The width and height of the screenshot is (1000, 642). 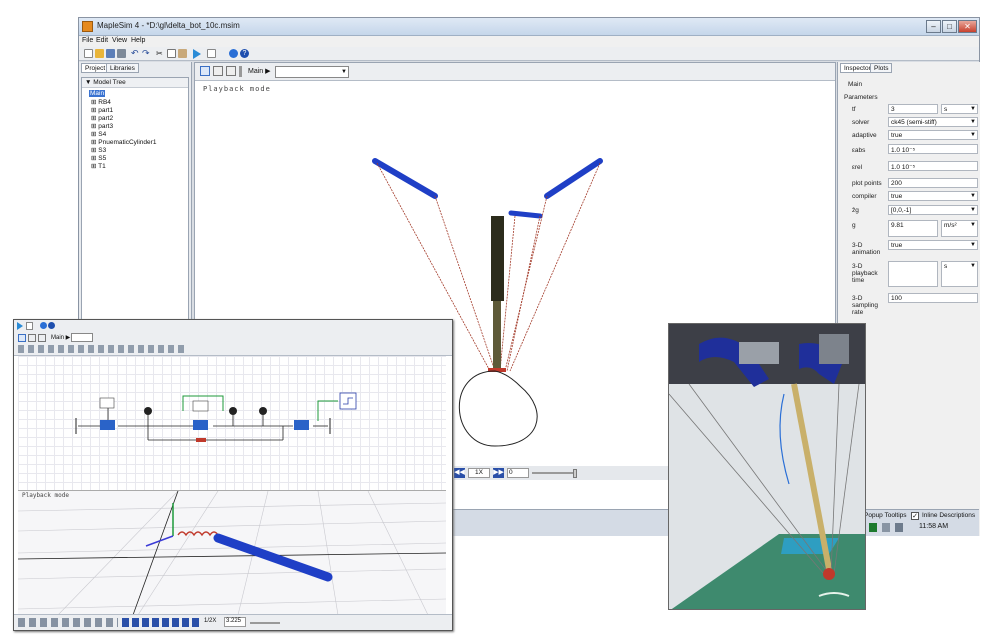 I want to click on rewind-button: ◀◀, so click(x=459, y=473).